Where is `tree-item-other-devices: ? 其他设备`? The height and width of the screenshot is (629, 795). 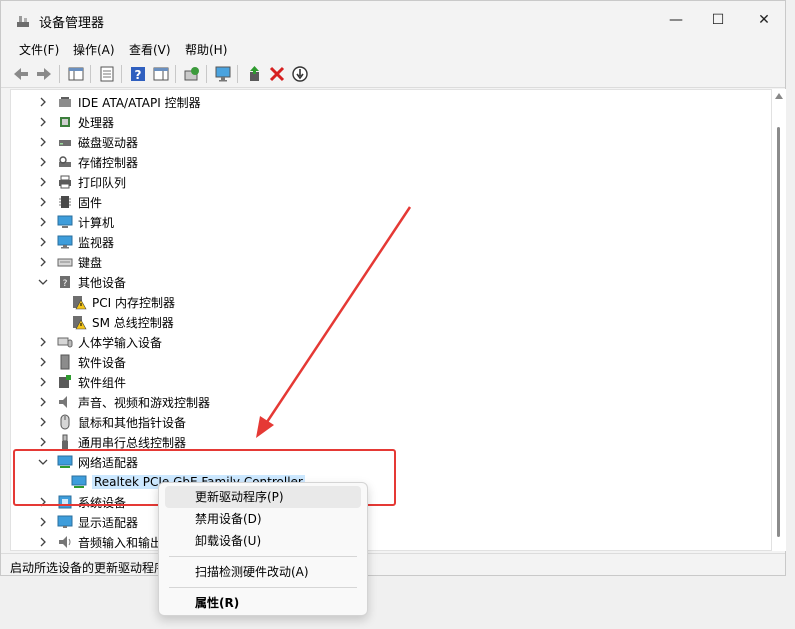 tree-item-other-devices: ? 其他设备 is located at coordinates (81, 282).